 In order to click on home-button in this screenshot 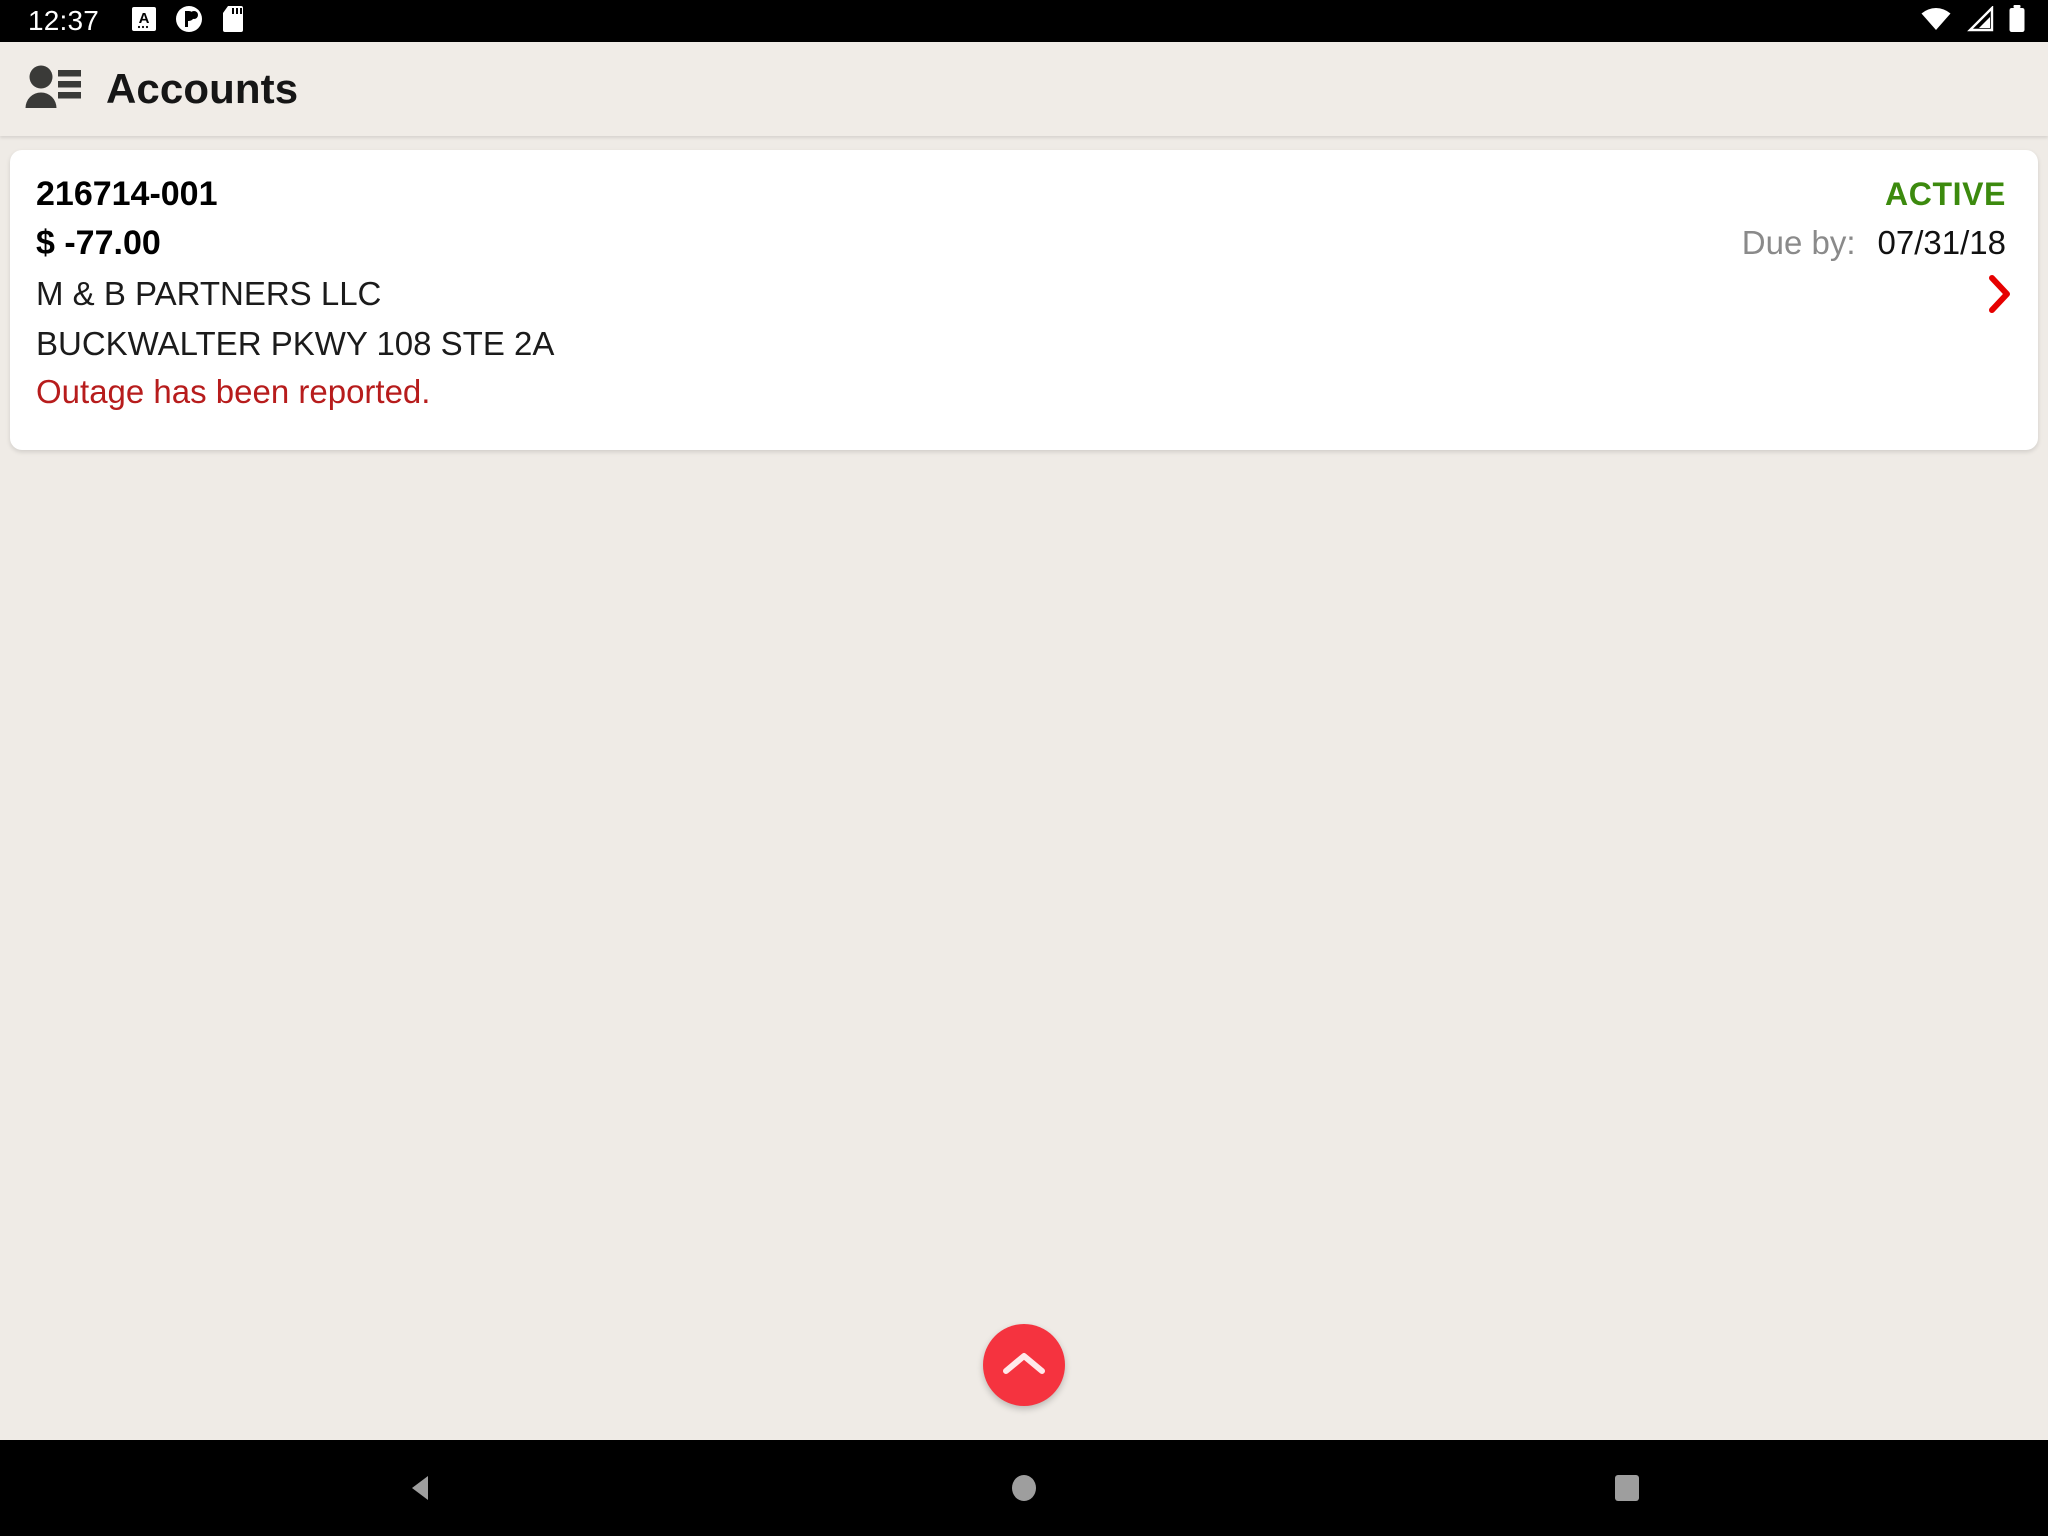, I will do `click(1024, 1488)`.